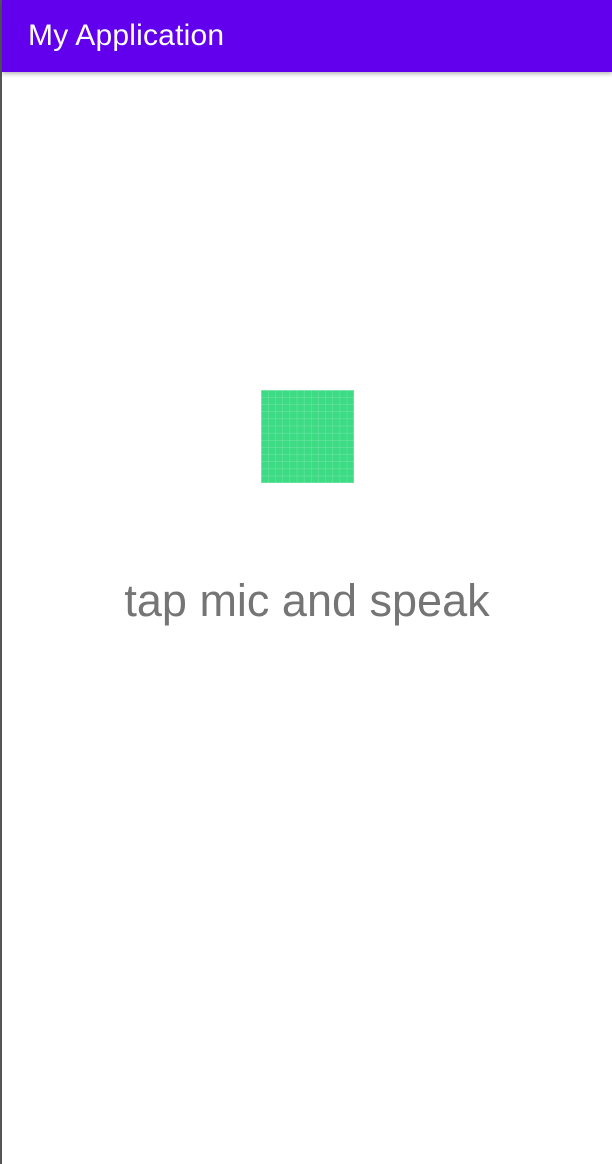  Describe the element at coordinates (126, 35) in the screenshot. I see `app-title: My Application` at that location.